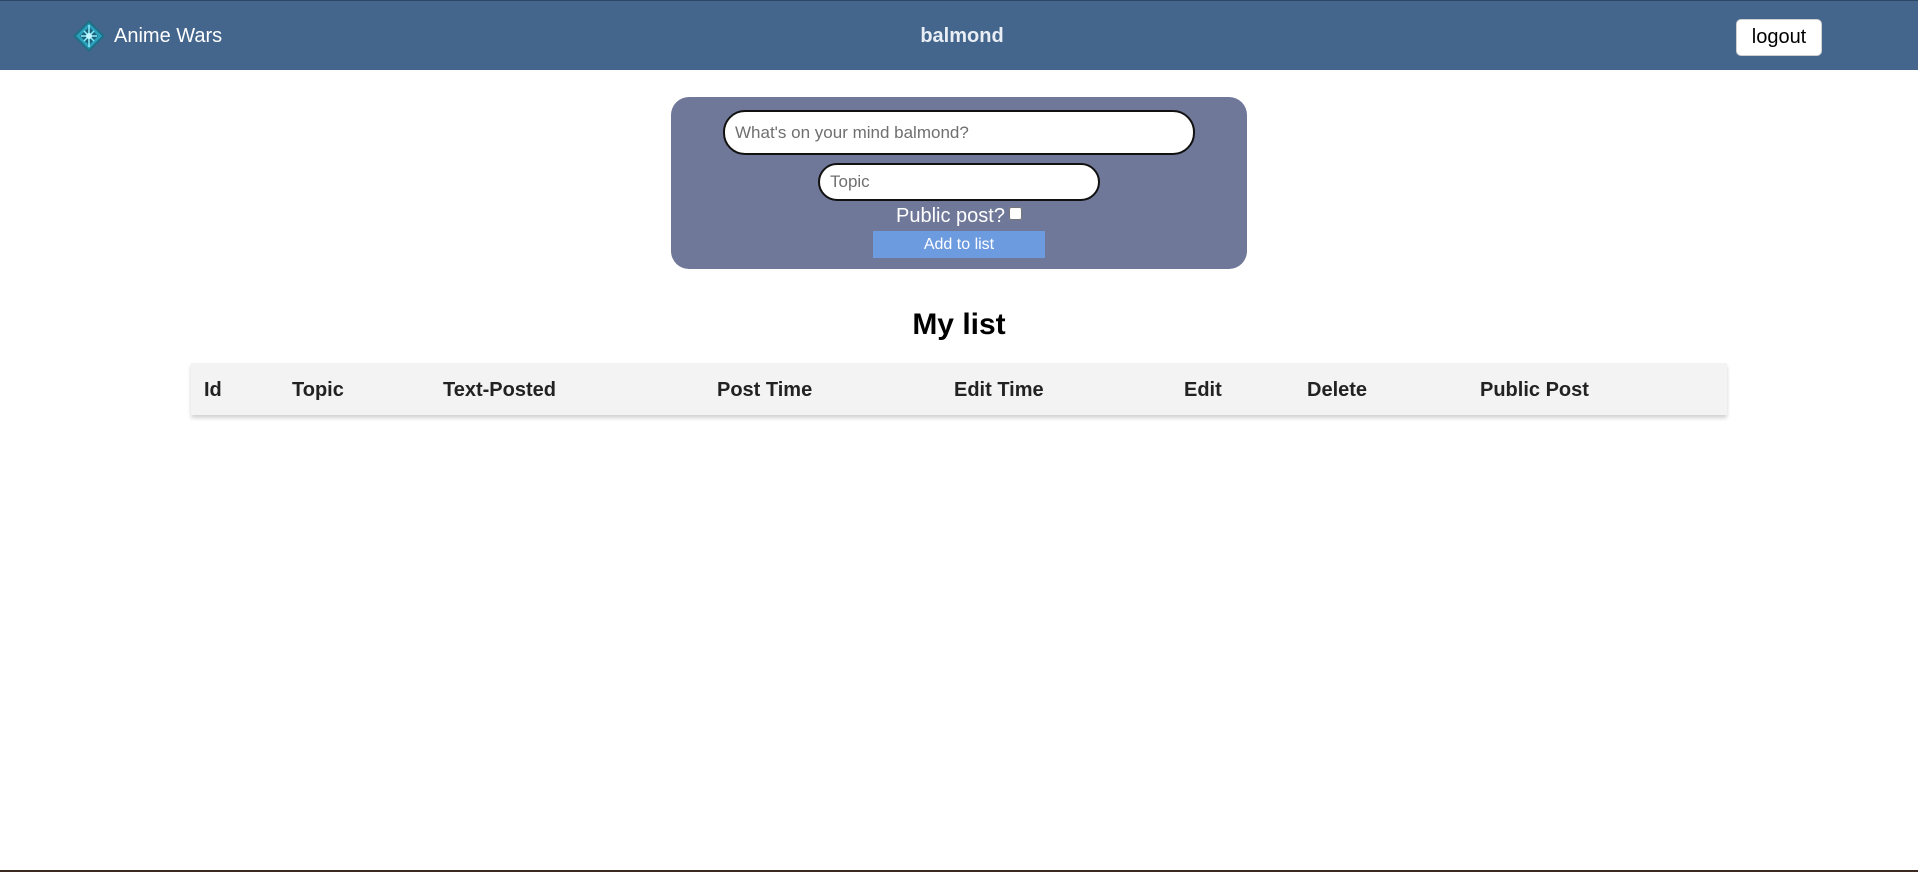 The height and width of the screenshot is (872, 1918). I want to click on column-header-public-post: Public Post, so click(1534, 390).